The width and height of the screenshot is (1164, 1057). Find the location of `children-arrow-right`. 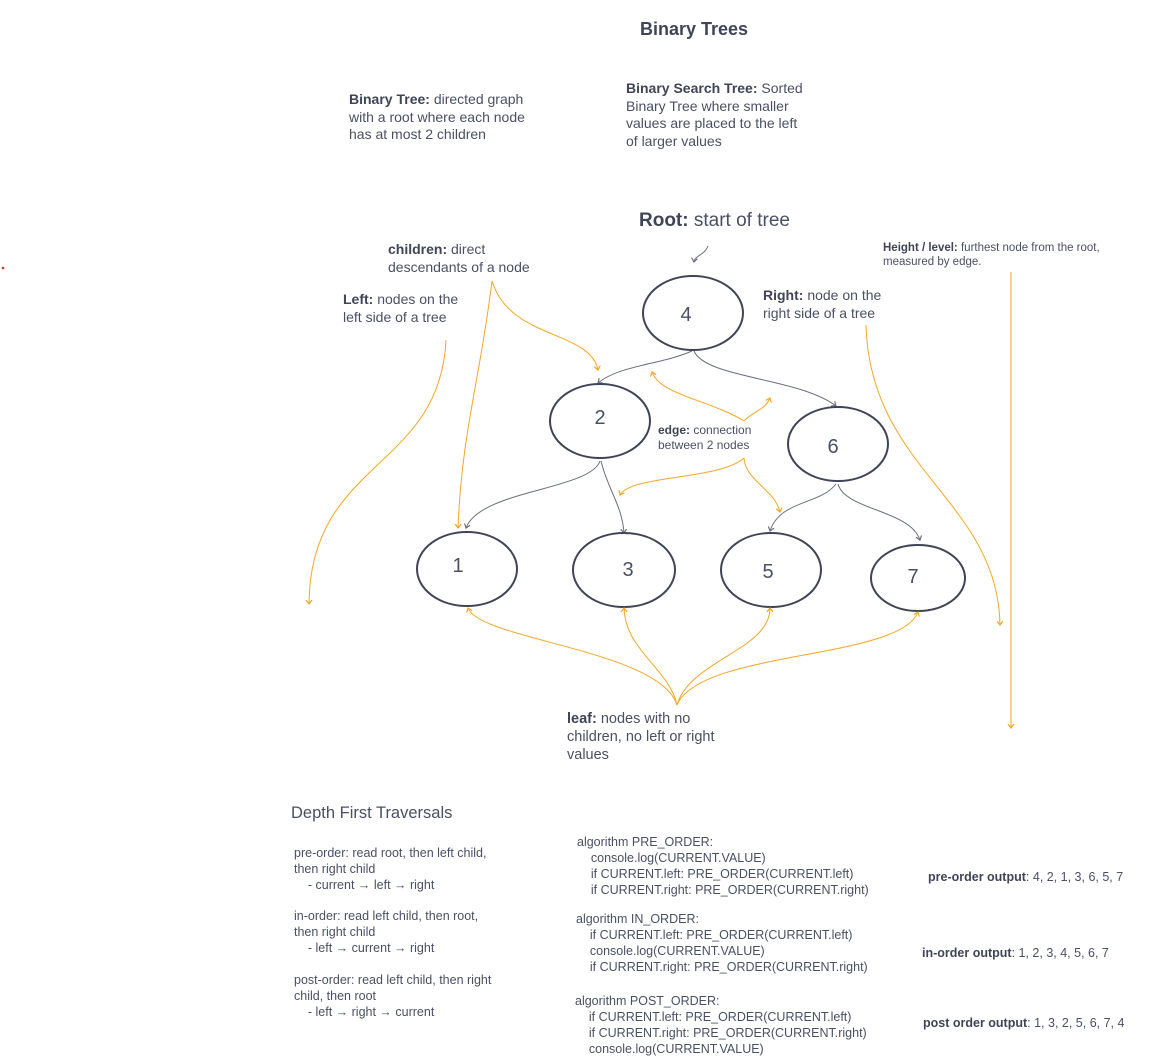

children-arrow-right is located at coordinates (544, 325).